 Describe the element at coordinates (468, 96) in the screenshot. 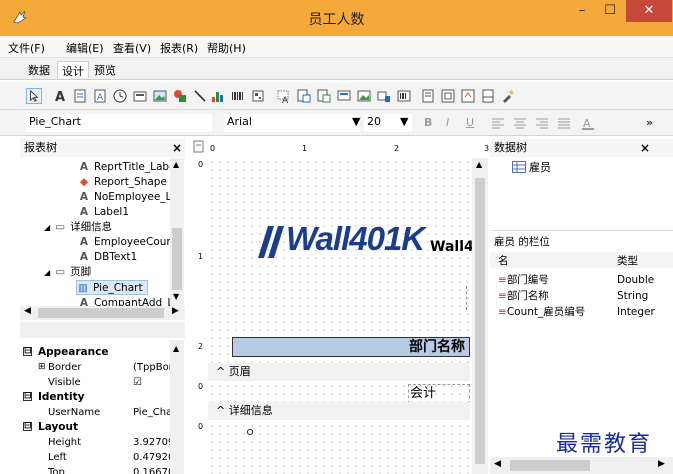

I see `crosstab-icon` at that location.